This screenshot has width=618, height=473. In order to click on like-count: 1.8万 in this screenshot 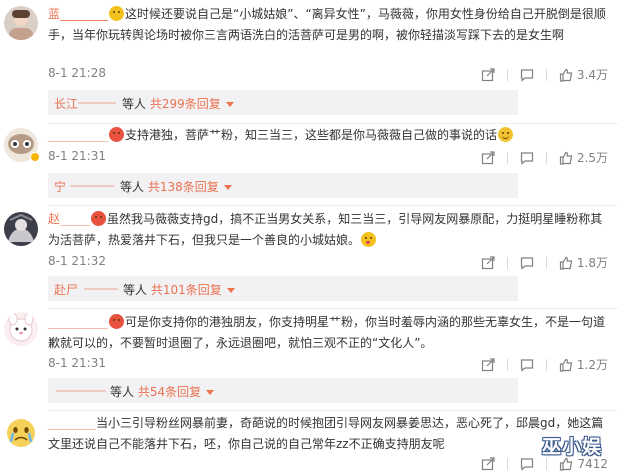, I will do `click(592, 263)`.